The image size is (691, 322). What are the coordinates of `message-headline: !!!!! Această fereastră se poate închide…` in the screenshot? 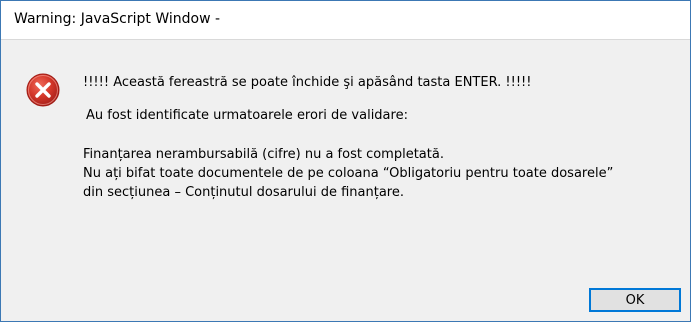 It's located at (307, 82).